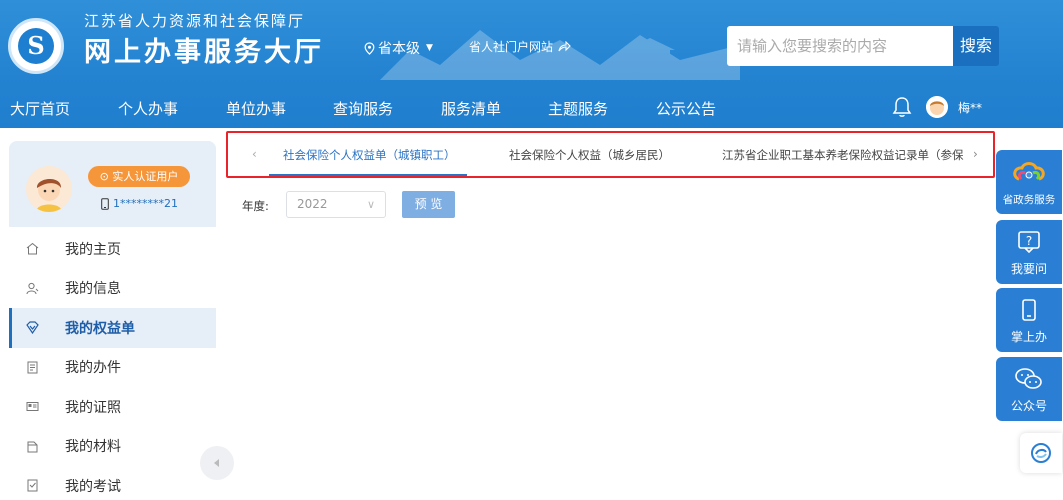 The height and width of the screenshot is (500, 1063). Describe the element at coordinates (1029, 310) in the screenshot. I see `mobile-phone-icon` at that location.